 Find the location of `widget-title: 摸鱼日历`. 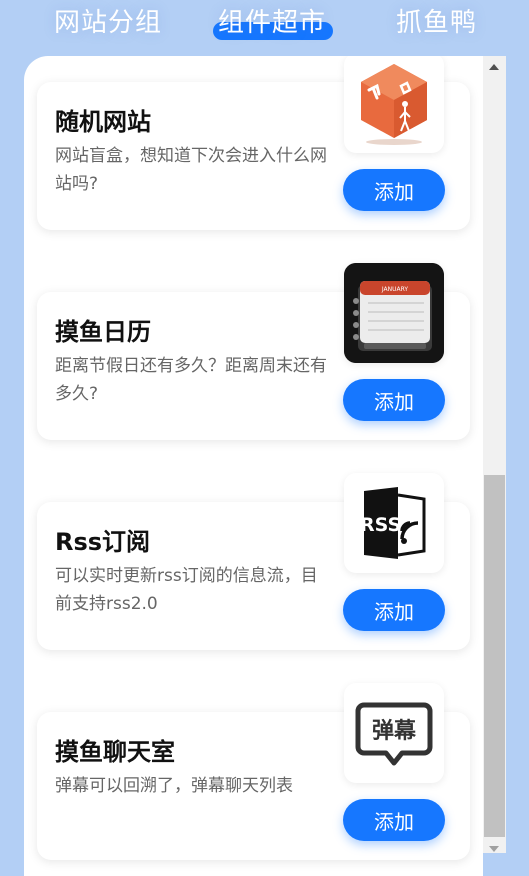

widget-title: 摸鱼日历 is located at coordinates (103, 332).